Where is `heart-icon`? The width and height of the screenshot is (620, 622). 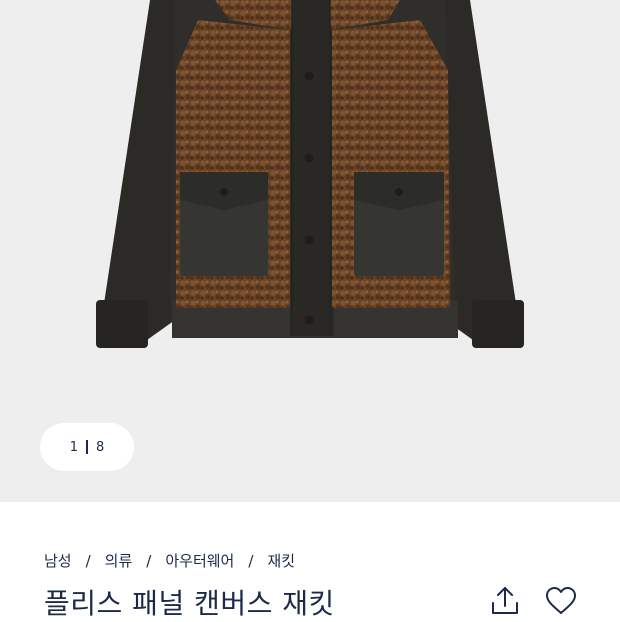 heart-icon is located at coordinates (561, 600).